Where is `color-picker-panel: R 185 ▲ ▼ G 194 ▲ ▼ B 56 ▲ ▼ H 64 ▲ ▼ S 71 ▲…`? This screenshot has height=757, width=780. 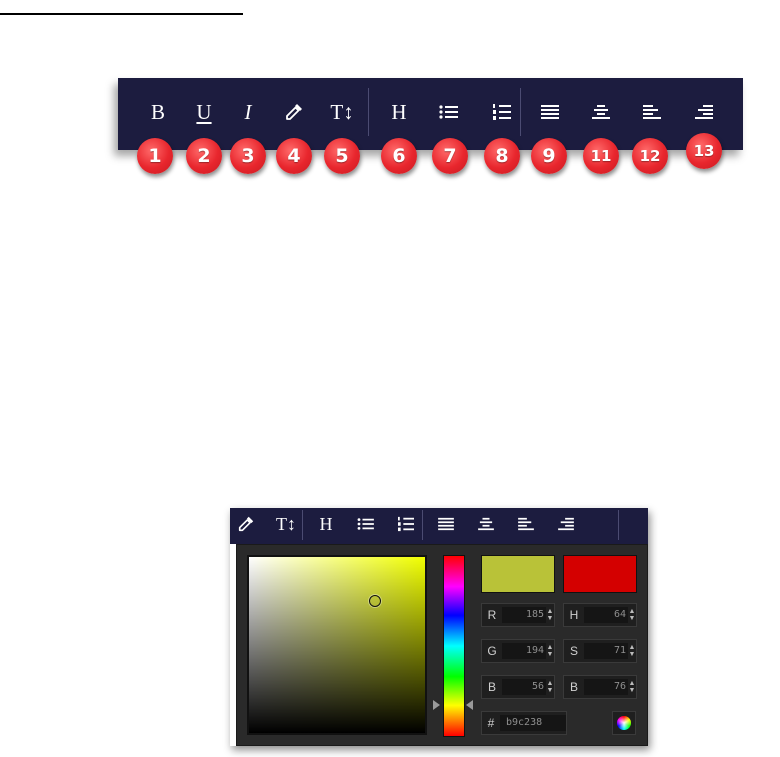 color-picker-panel: R 185 ▲ ▼ G 194 ▲ ▼ B 56 ▲ ▼ H 64 ▲ ▼ S 71 ▲… is located at coordinates (442, 645).